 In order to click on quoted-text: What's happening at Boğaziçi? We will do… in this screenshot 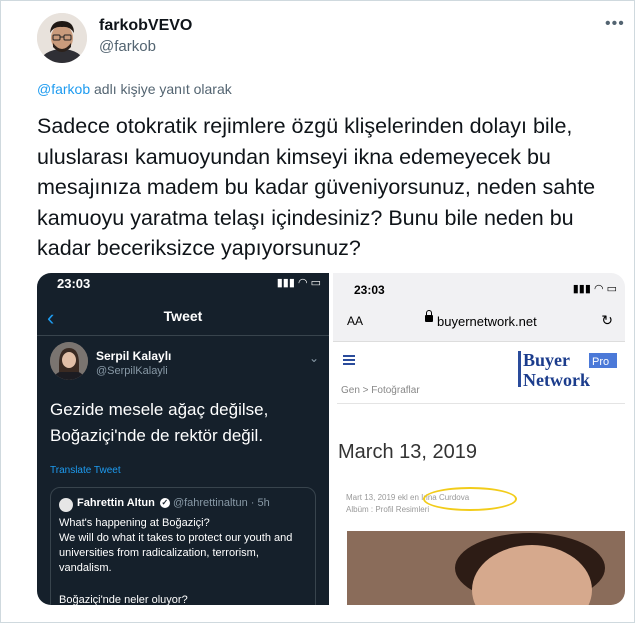, I will do `click(184, 546)`.